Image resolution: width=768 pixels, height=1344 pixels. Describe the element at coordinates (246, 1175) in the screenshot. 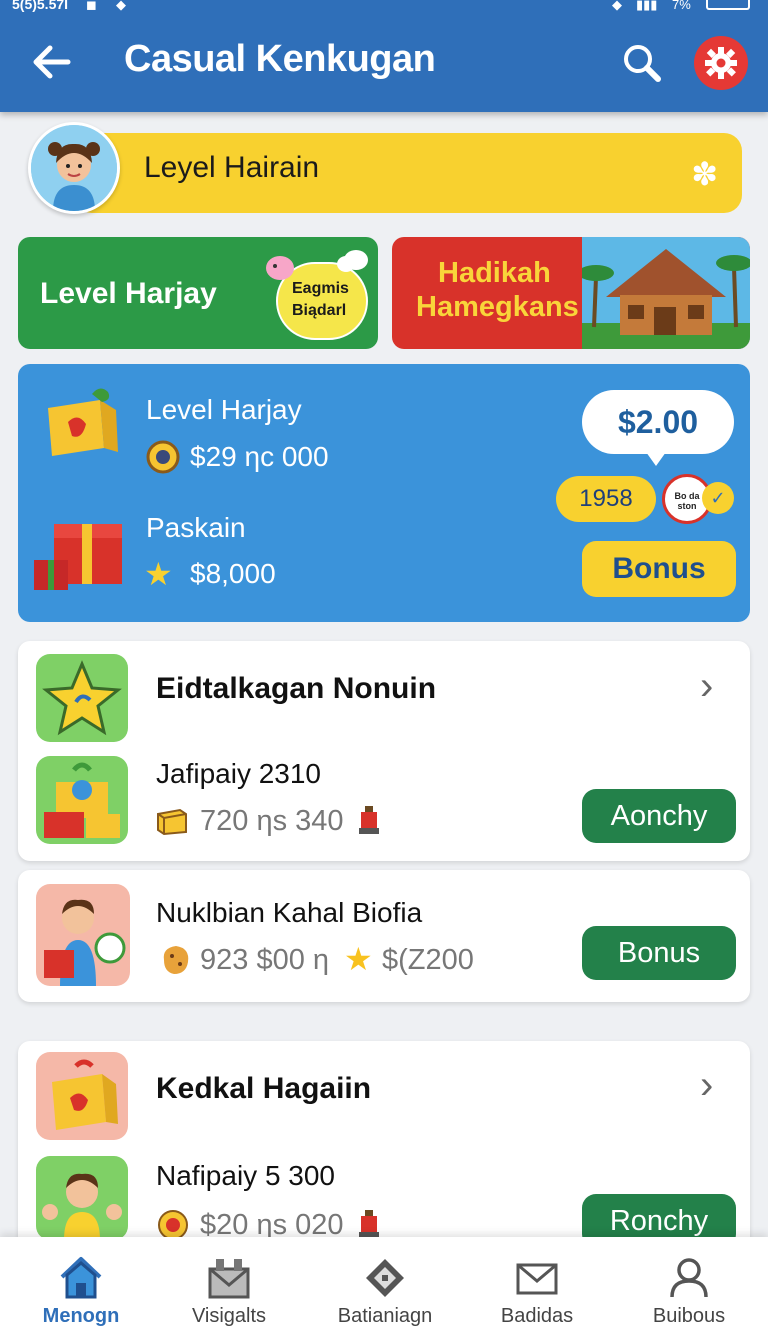

I see `section-3-item-name: Nafipaiy 5 300` at that location.